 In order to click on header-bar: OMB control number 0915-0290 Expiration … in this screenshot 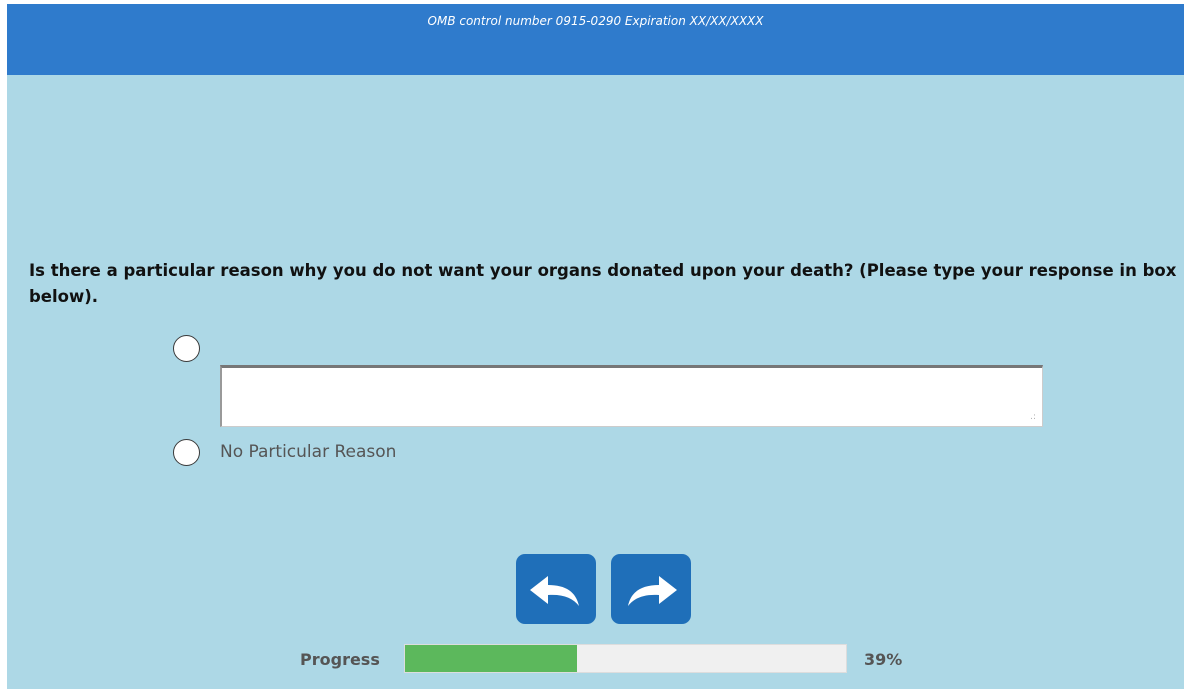, I will do `click(595, 39)`.